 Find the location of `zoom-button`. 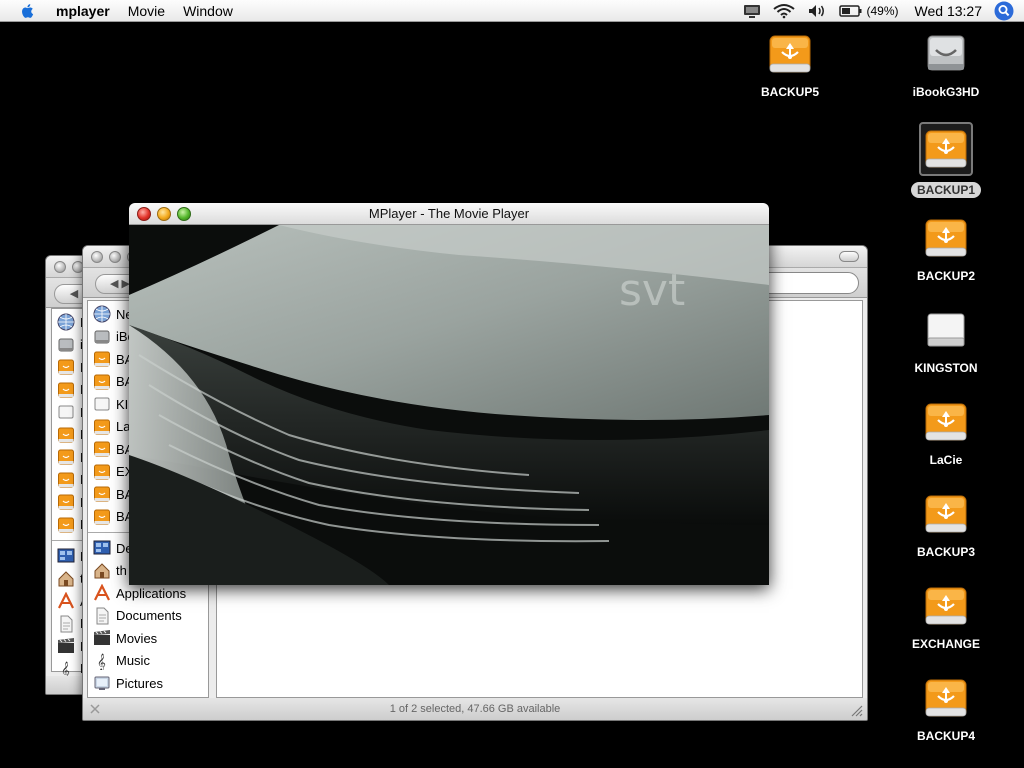

zoom-button is located at coordinates (184, 214).